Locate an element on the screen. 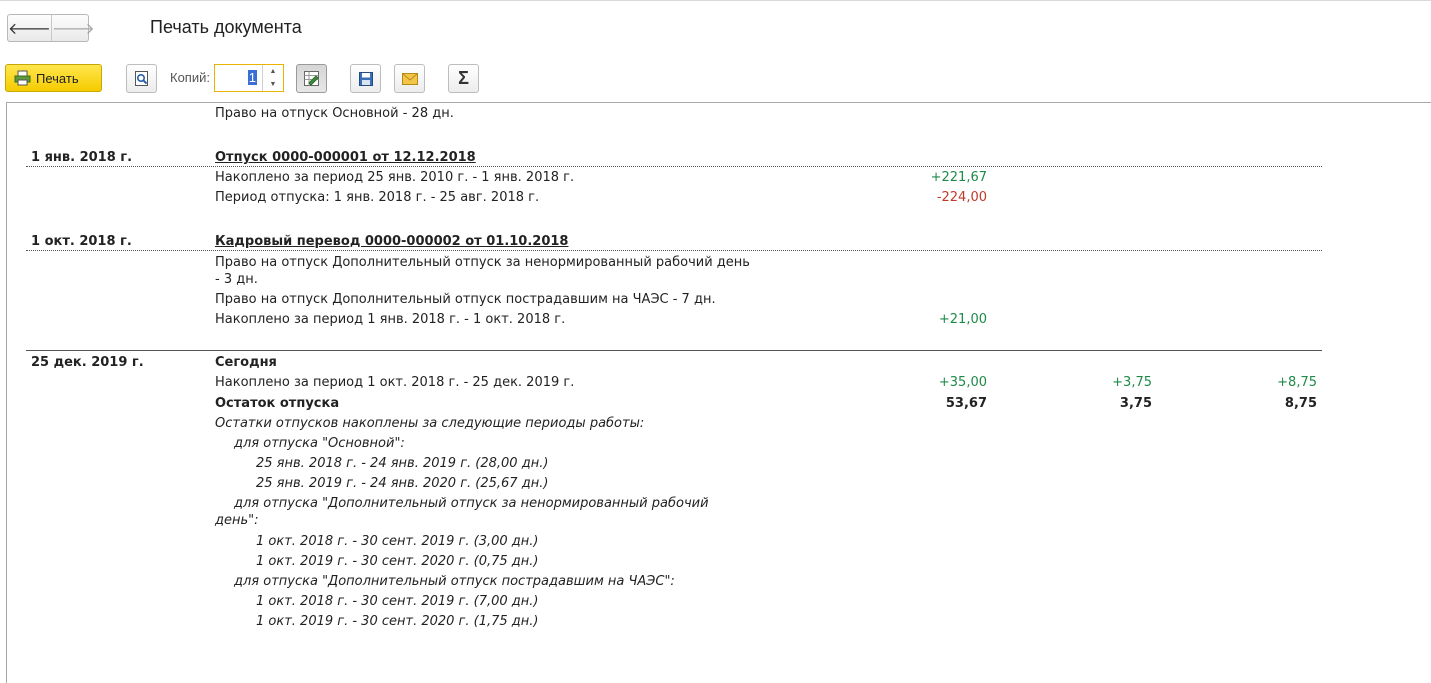 This screenshot has width=1431, height=683. note-line: день": is located at coordinates (237, 520).